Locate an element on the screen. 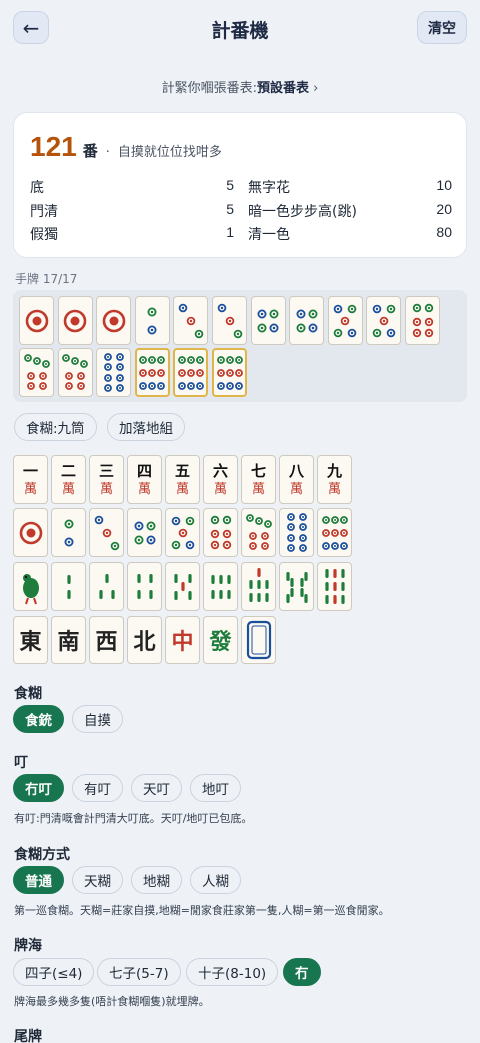 The height and width of the screenshot is (1043, 480). score-line: 121 番 · 自摸就位位找咁多 is located at coordinates (126, 147).